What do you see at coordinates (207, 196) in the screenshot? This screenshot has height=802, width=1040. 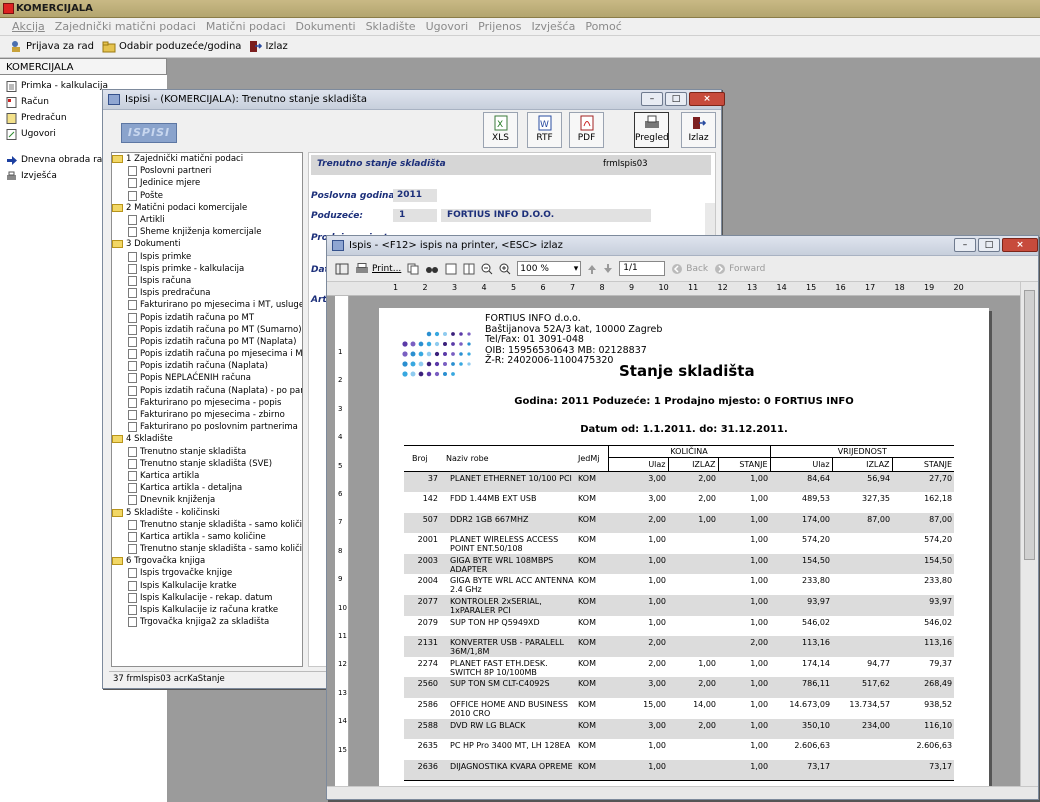 I see `tree-item: Pošte` at bounding box center [207, 196].